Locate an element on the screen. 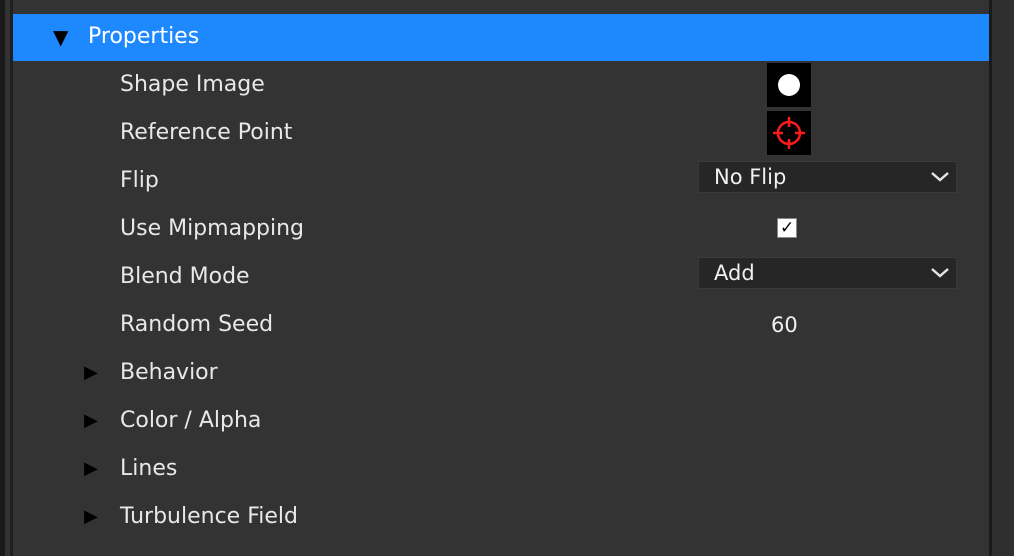 The image size is (1014, 556). expand-down-arrow-icon: ▼ is located at coordinates (60, 37).